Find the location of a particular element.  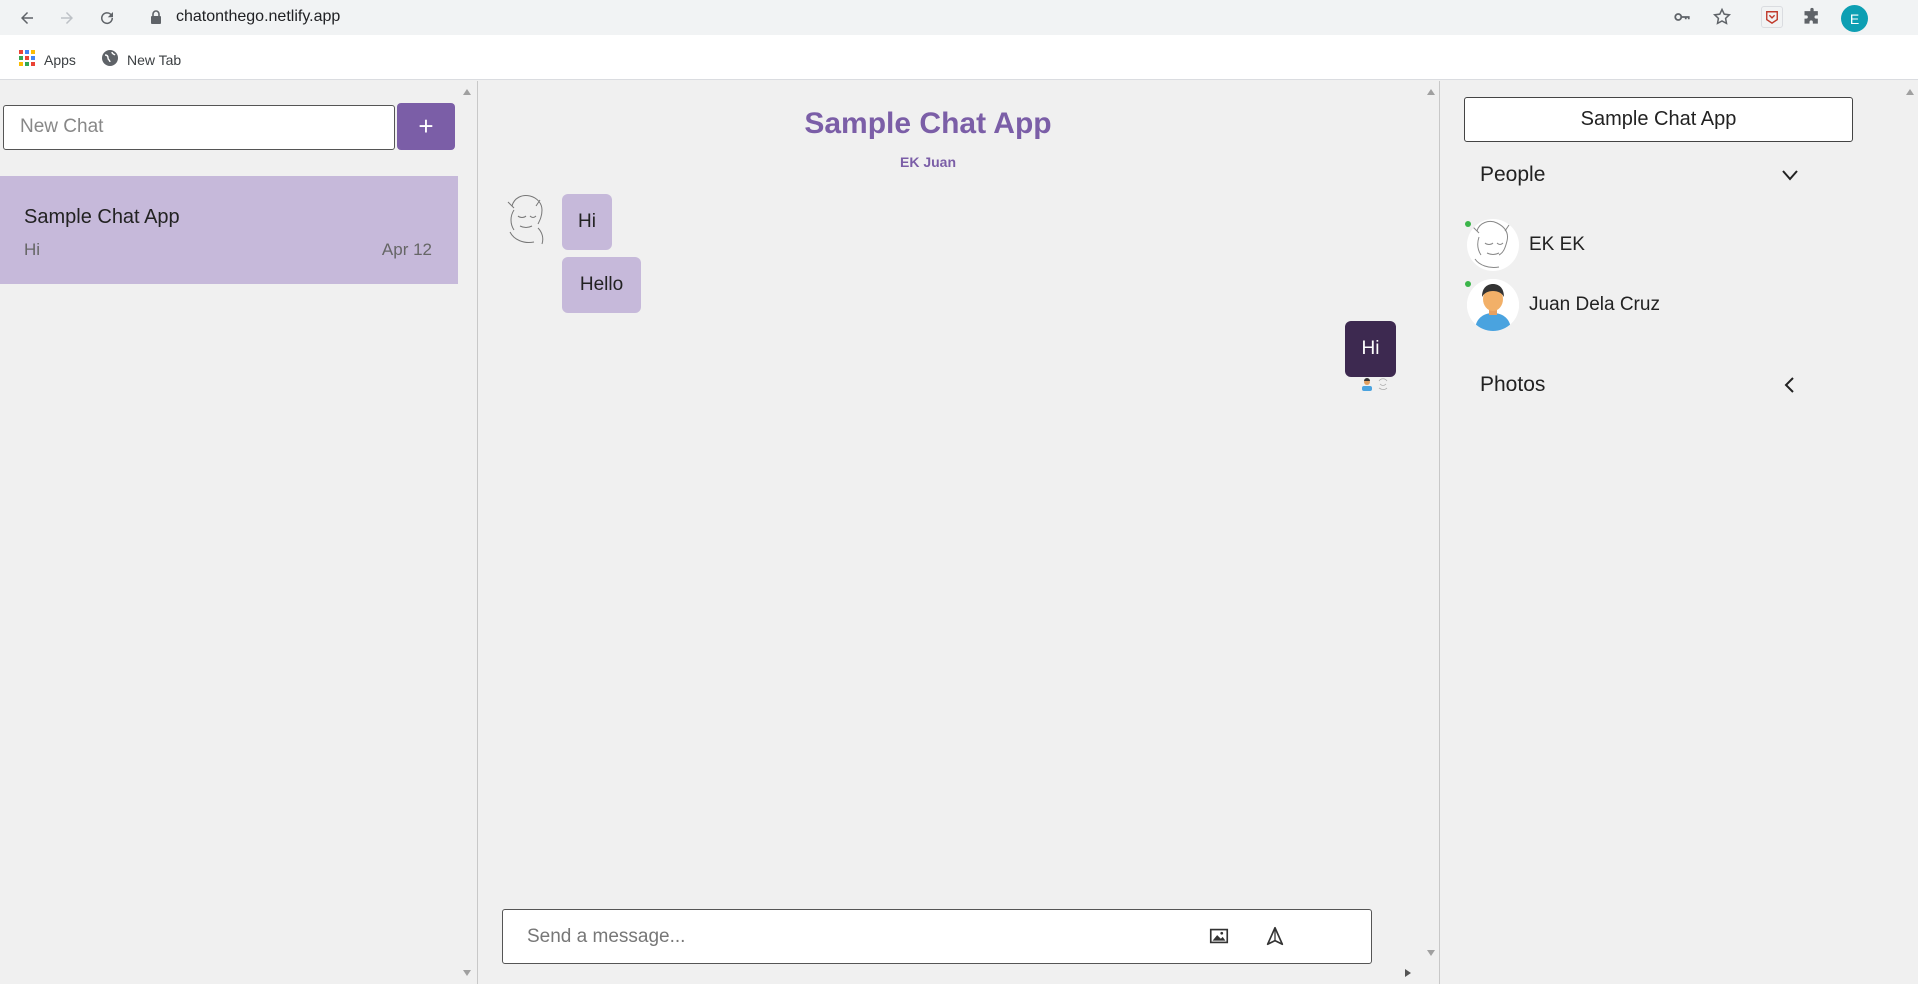

star-icon is located at coordinates (1722, 17).